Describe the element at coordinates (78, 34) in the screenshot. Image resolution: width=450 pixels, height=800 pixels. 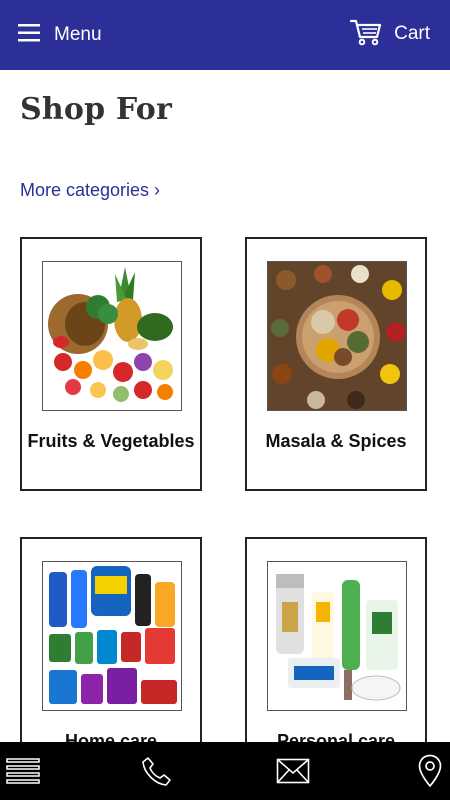
I see `menu-label: Menu` at that location.